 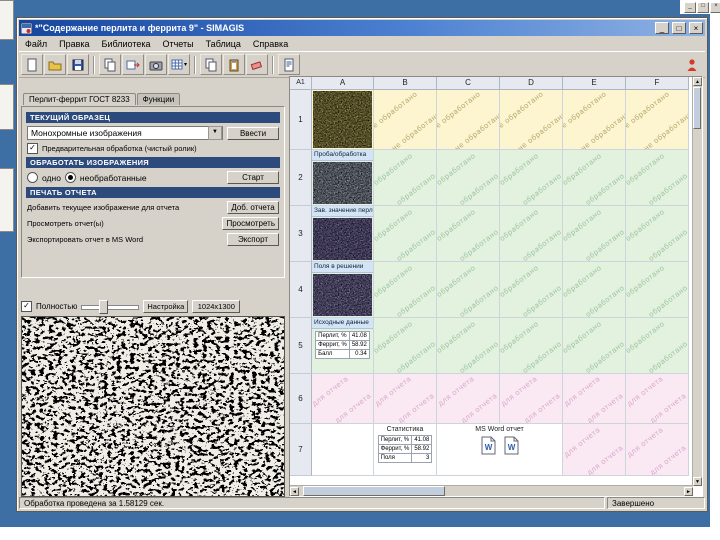 I want to click on scroll-right-icon: ►, so click(x=688, y=491).